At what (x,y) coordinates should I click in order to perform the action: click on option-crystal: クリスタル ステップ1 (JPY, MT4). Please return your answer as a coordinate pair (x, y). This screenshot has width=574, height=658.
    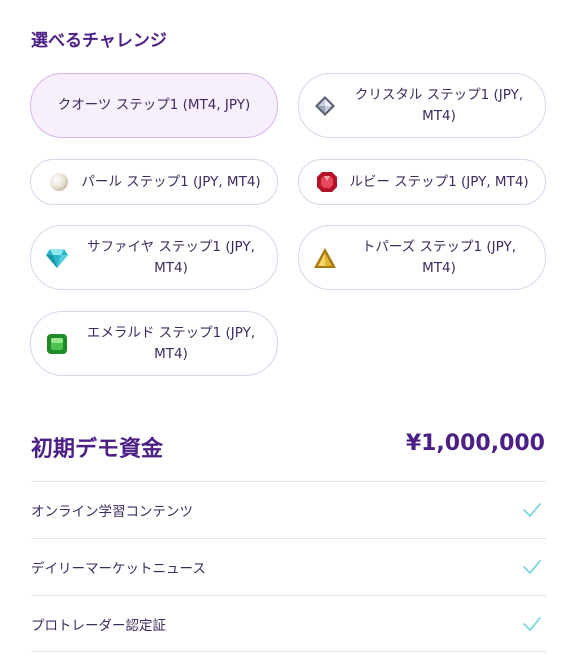
    Looking at the image, I should click on (422, 105).